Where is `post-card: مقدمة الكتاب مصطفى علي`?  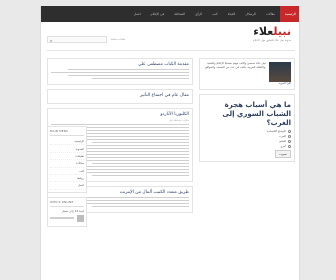
post-card: مقدمة الكتاب مصطفى علي is located at coordinates (120, 71).